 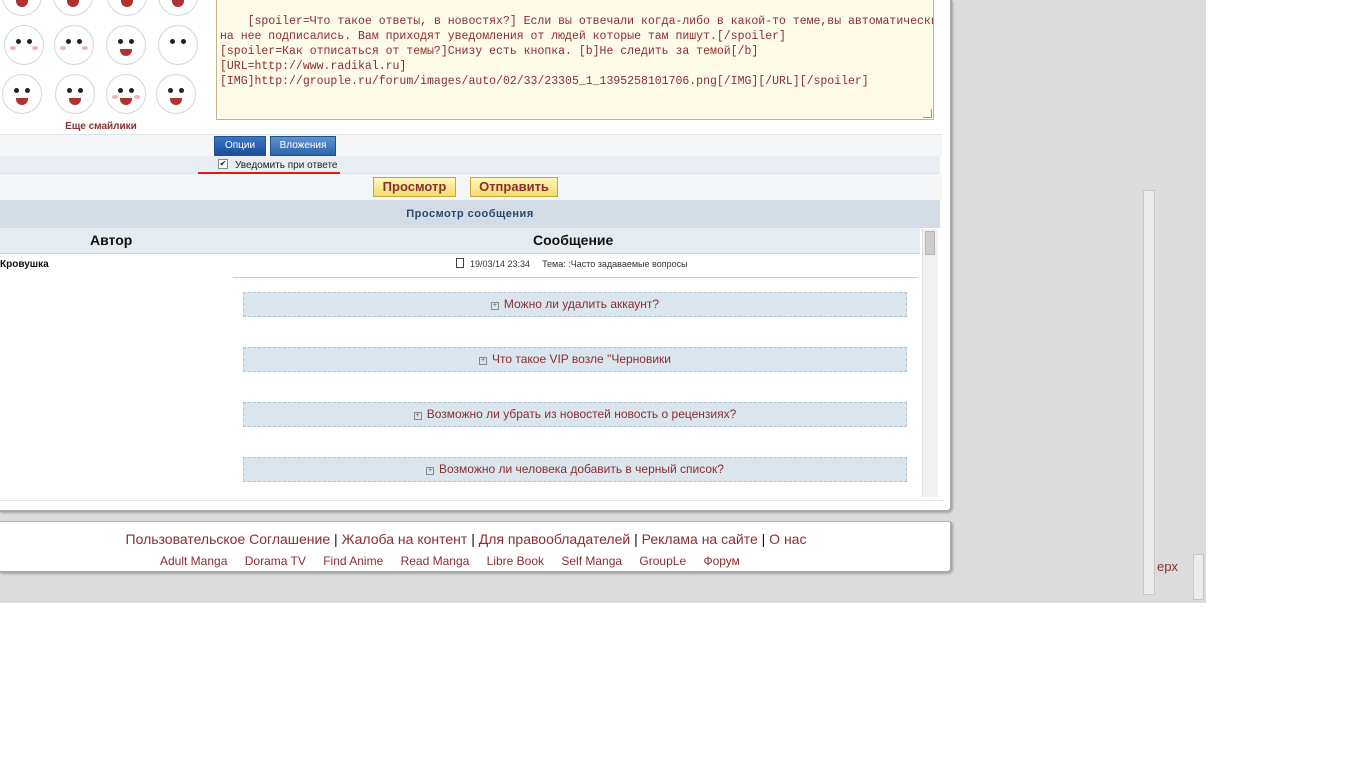 What do you see at coordinates (24, 264) in the screenshot?
I see `post-author: Кровушка` at bounding box center [24, 264].